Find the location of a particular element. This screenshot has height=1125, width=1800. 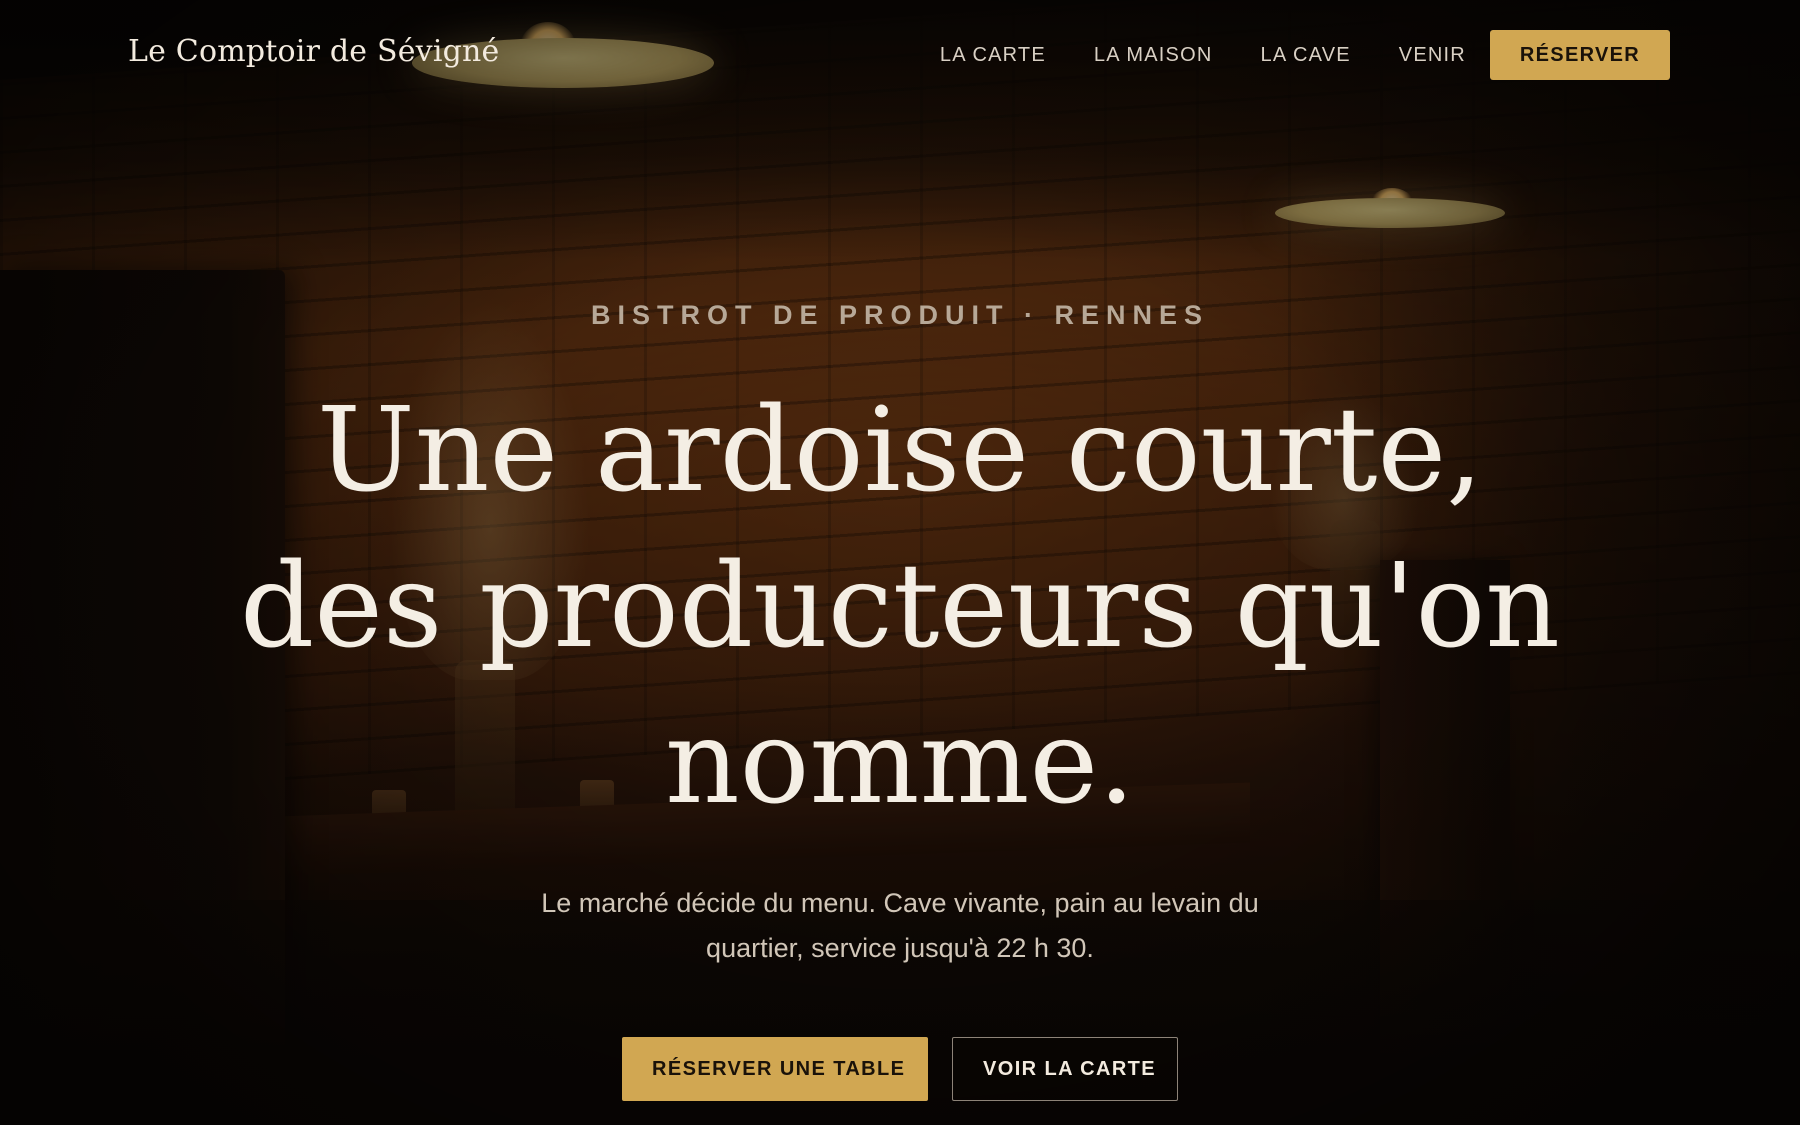

nav-link-la-maison: LA MAISON is located at coordinates (1153, 55).